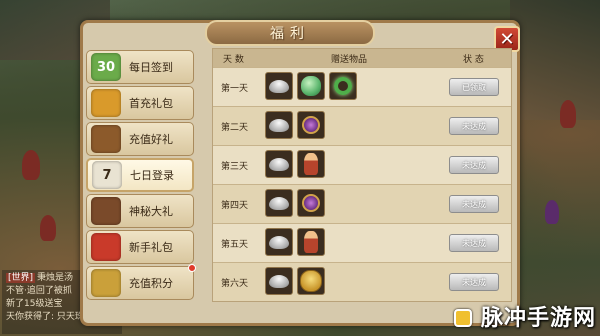  Describe the element at coordinates (290, 33) in the screenshot. I see `panel-title: 福利` at that location.